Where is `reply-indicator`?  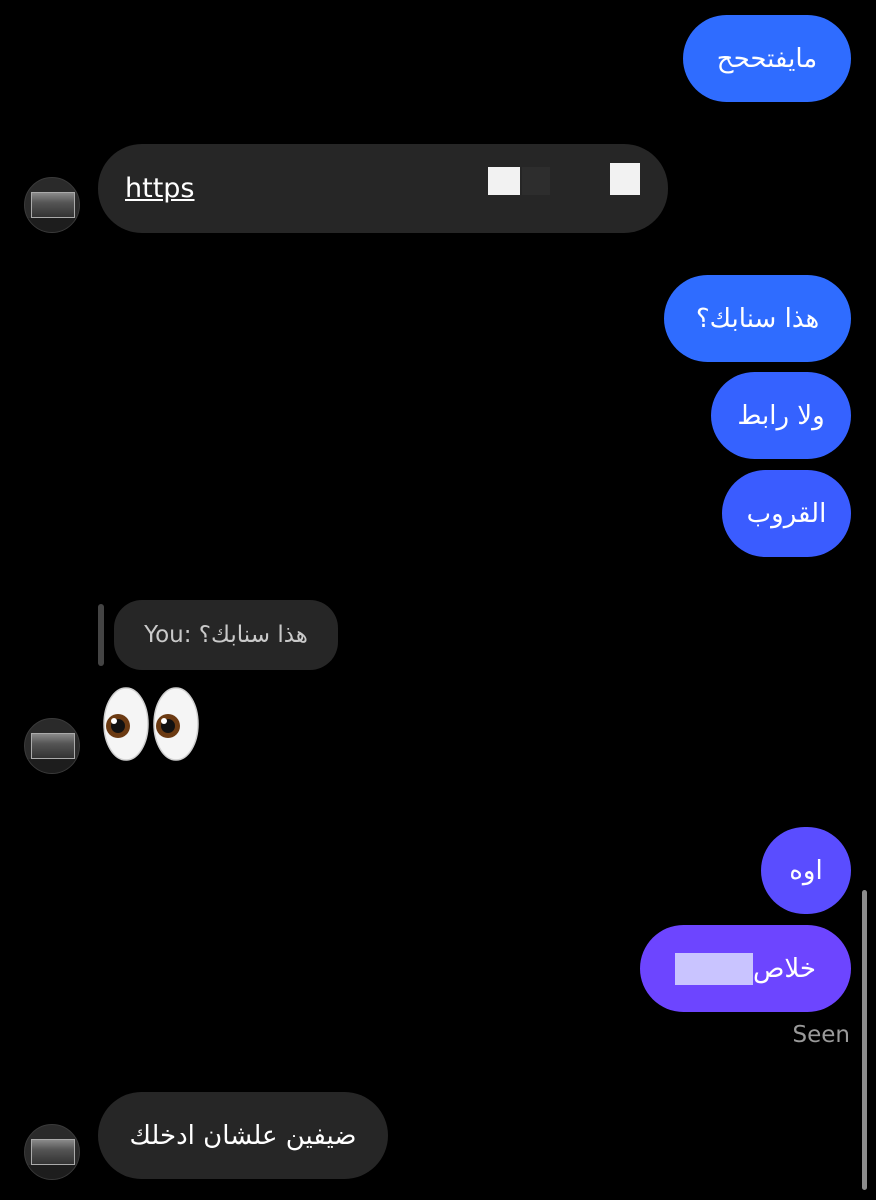
reply-indicator is located at coordinates (101, 635).